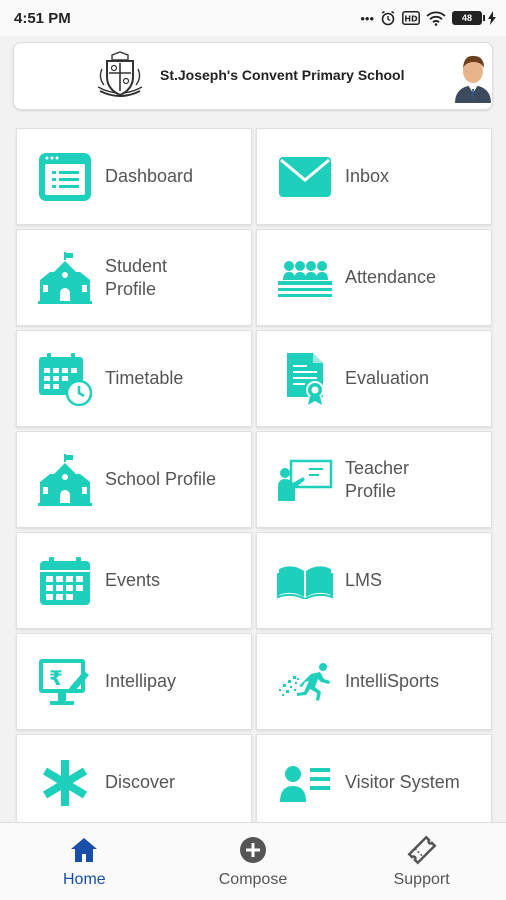  What do you see at coordinates (422, 850) in the screenshot?
I see `ticket-icon` at bounding box center [422, 850].